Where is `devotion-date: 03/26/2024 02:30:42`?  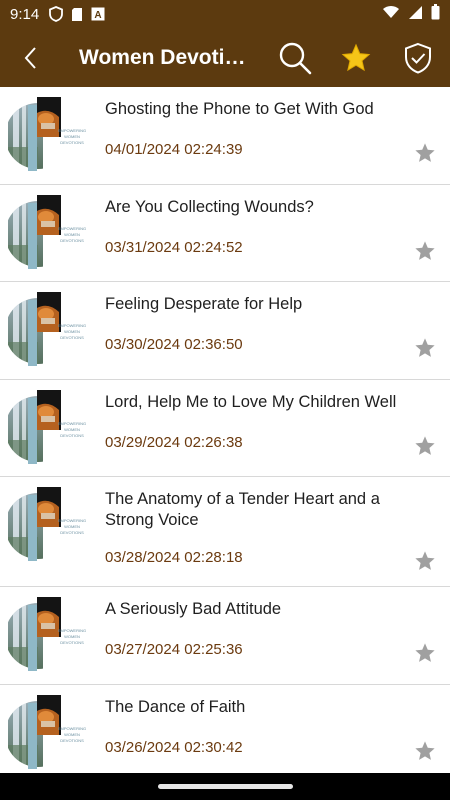
devotion-date: 03/26/2024 02:30:42 is located at coordinates (174, 747).